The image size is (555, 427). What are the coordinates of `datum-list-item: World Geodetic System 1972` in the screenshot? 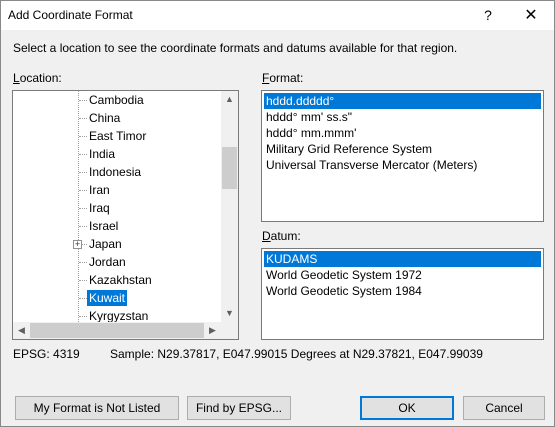 It's located at (344, 275).